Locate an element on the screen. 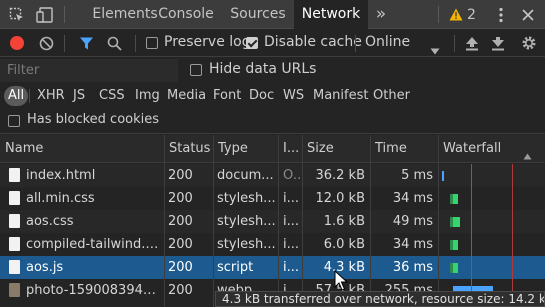 Image resolution: width=545 pixels, height=307 pixels. column-header-time: Time is located at coordinates (404, 149).